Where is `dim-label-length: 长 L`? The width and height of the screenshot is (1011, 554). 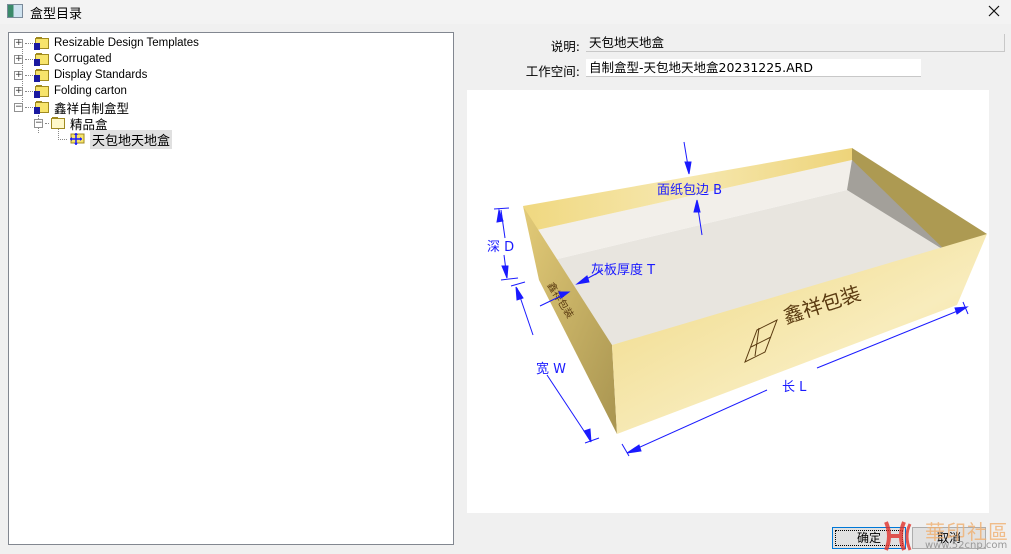
dim-label-length: 长 L is located at coordinates (794, 387).